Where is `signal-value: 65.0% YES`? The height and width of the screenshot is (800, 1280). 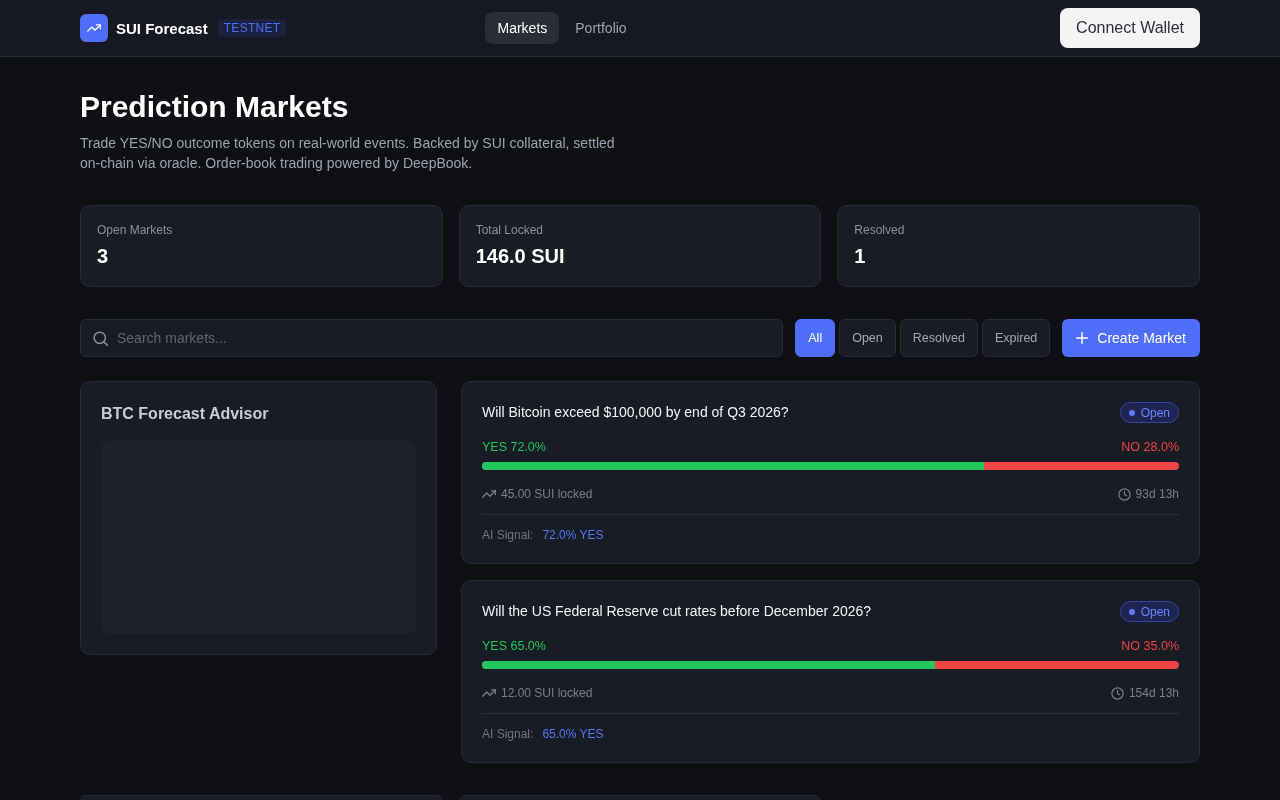 signal-value: 65.0% YES is located at coordinates (573, 734).